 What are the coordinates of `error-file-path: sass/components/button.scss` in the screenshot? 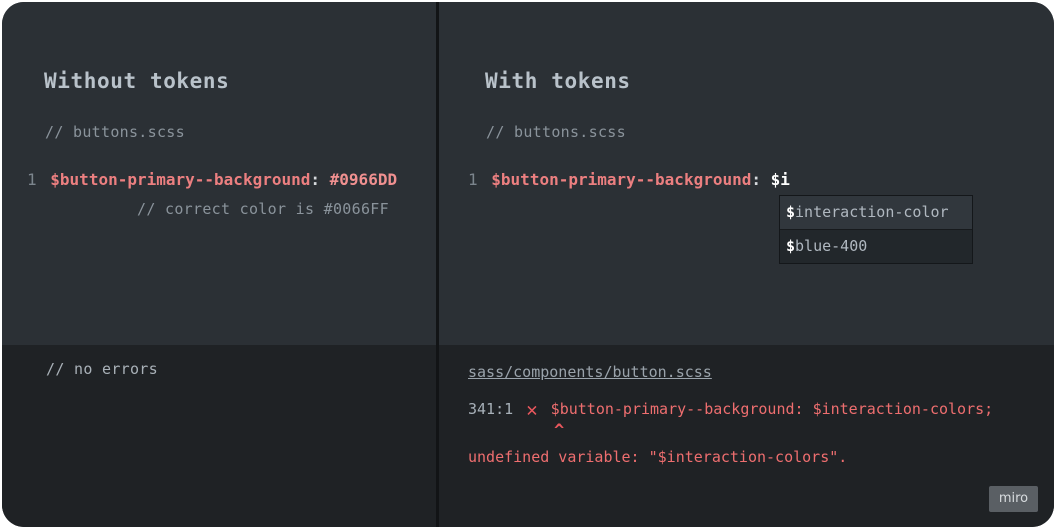 It's located at (590, 372).